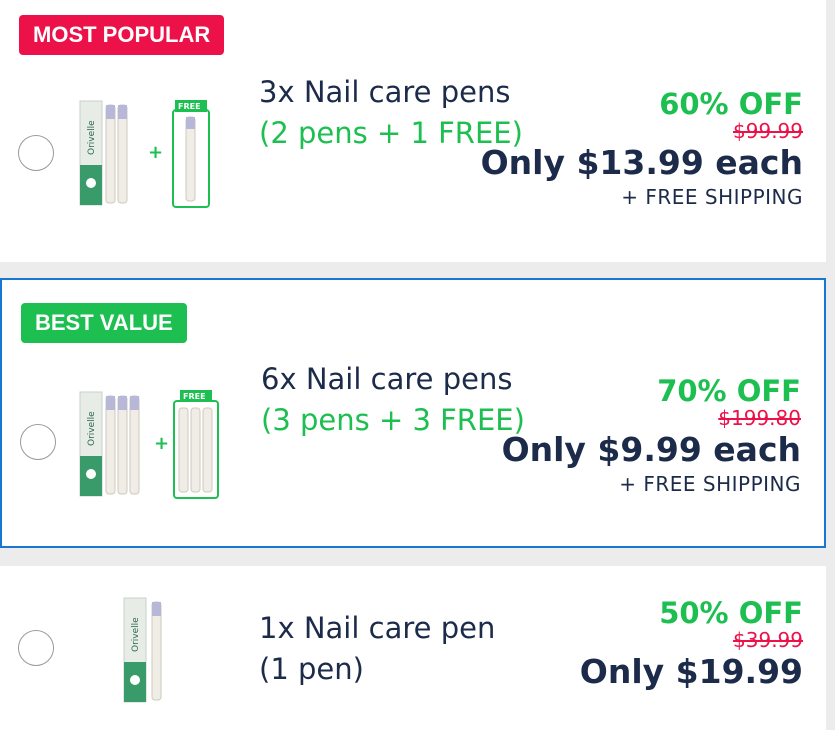 This screenshot has height=730, width=835. Describe the element at coordinates (377, 649) in the screenshot. I see `offer-title: 1x Nail care pen (1 pen)` at that location.